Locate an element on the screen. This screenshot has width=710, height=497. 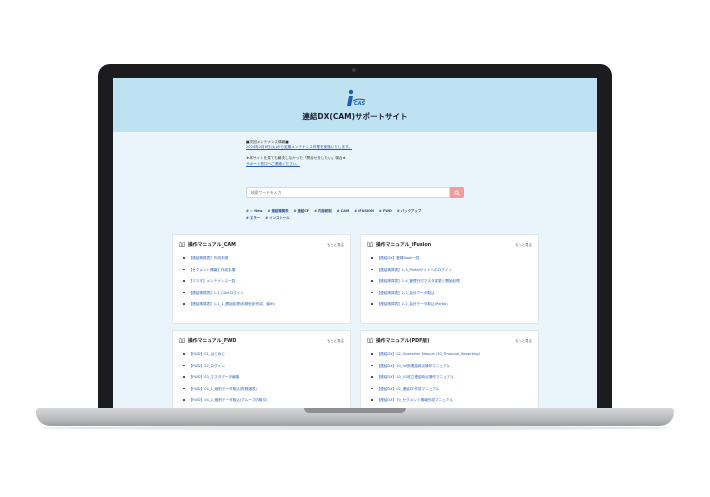
tag-link: # 連結CF is located at coordinates (302, 211).